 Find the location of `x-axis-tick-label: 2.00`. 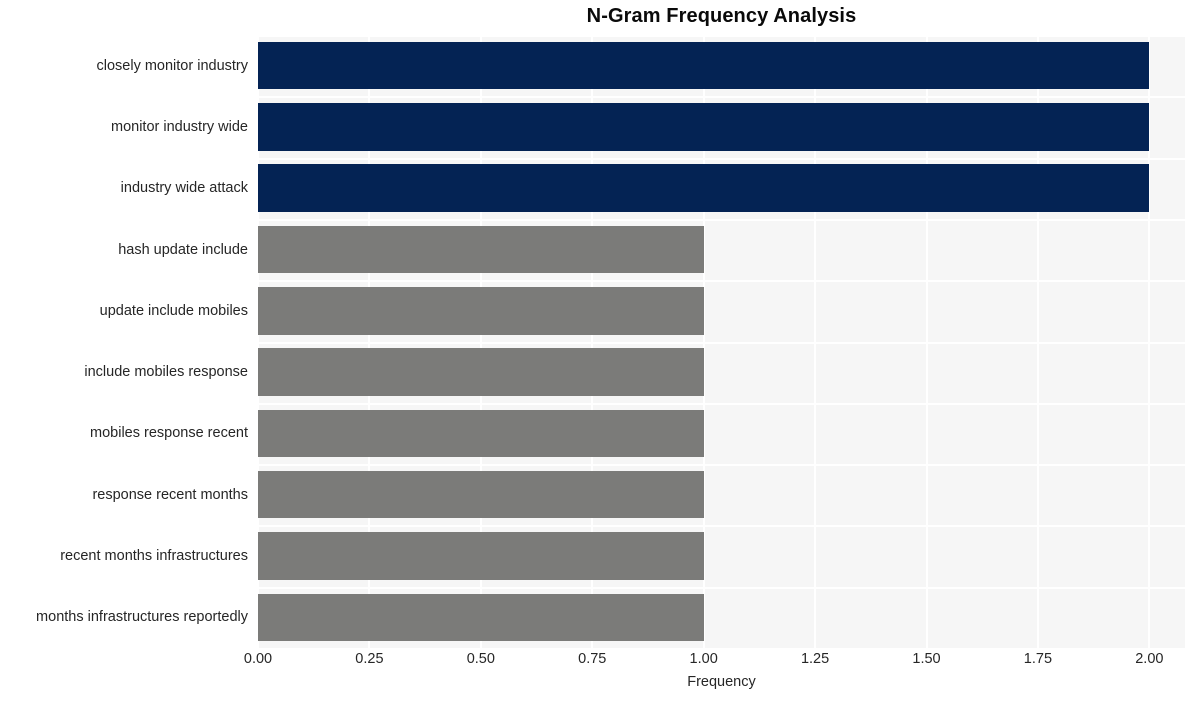

x-axis-tick-label: 2.00 is located at coordinates (1149, 659).